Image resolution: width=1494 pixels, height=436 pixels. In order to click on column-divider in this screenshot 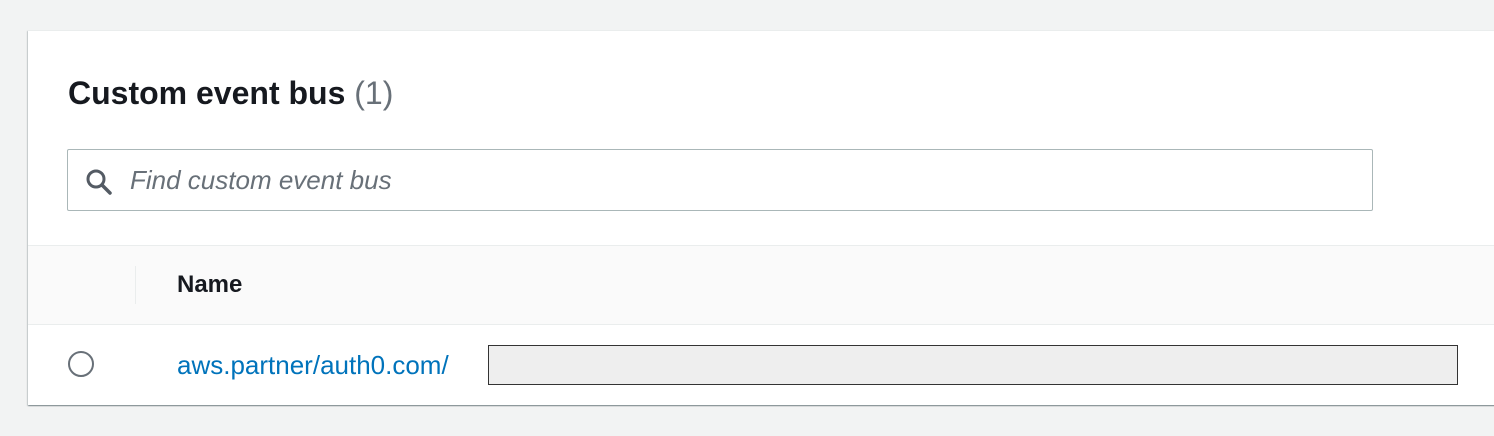, I will do `click(135, 285)`.